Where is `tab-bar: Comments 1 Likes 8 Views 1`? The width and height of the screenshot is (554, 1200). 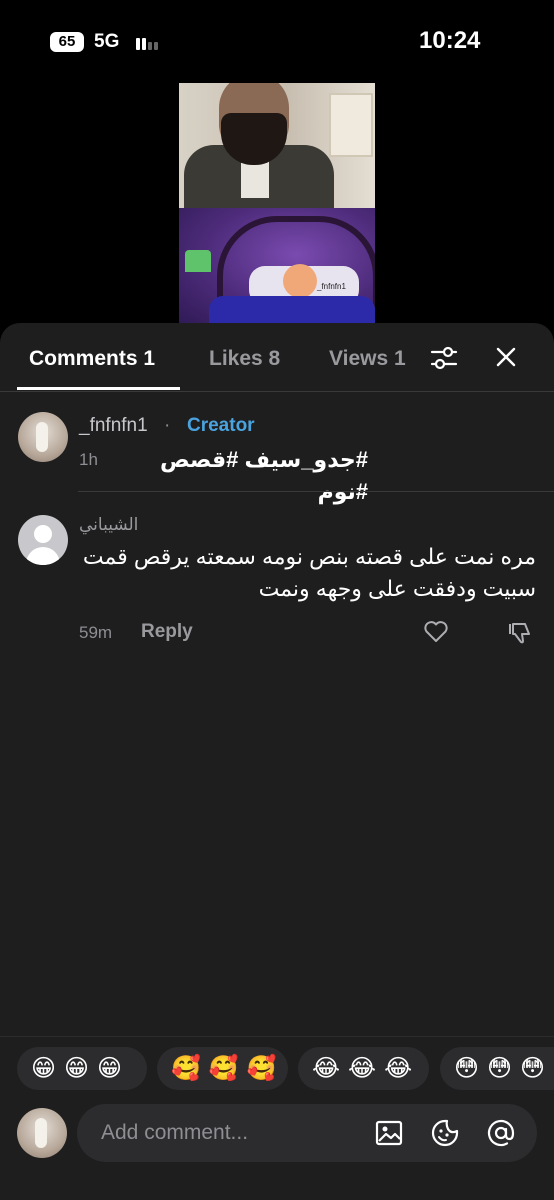 tab-bar: Comments 1 Likes 8 Views 1 is located at coordinates (277, 357).